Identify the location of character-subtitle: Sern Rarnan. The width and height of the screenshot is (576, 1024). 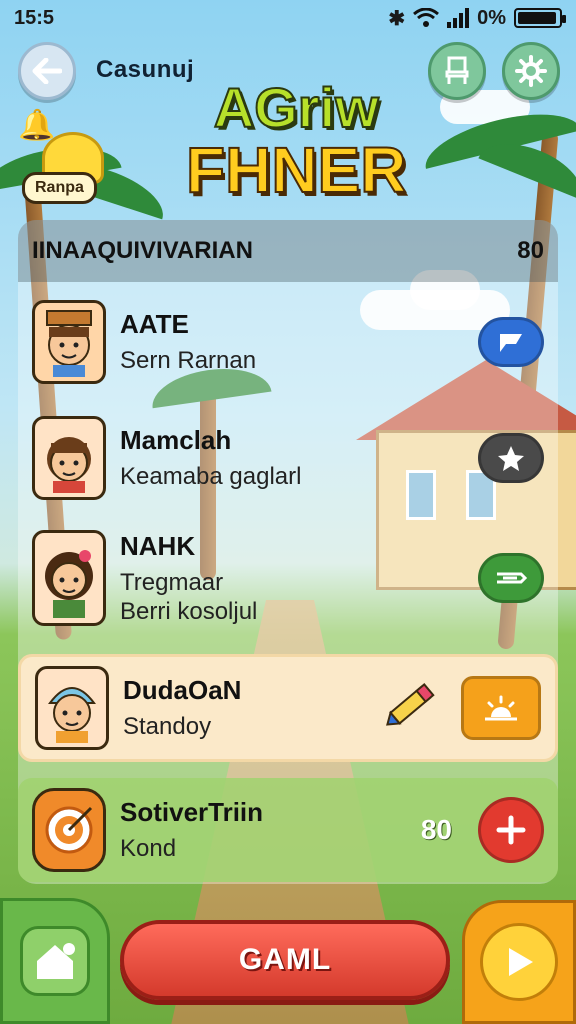
(188, 361).